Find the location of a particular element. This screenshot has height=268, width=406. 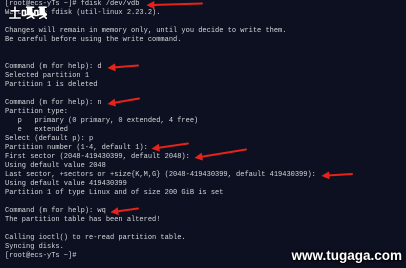

fdisk-prompt-new: Command (m for help): n is located at coordinates (53, 103).